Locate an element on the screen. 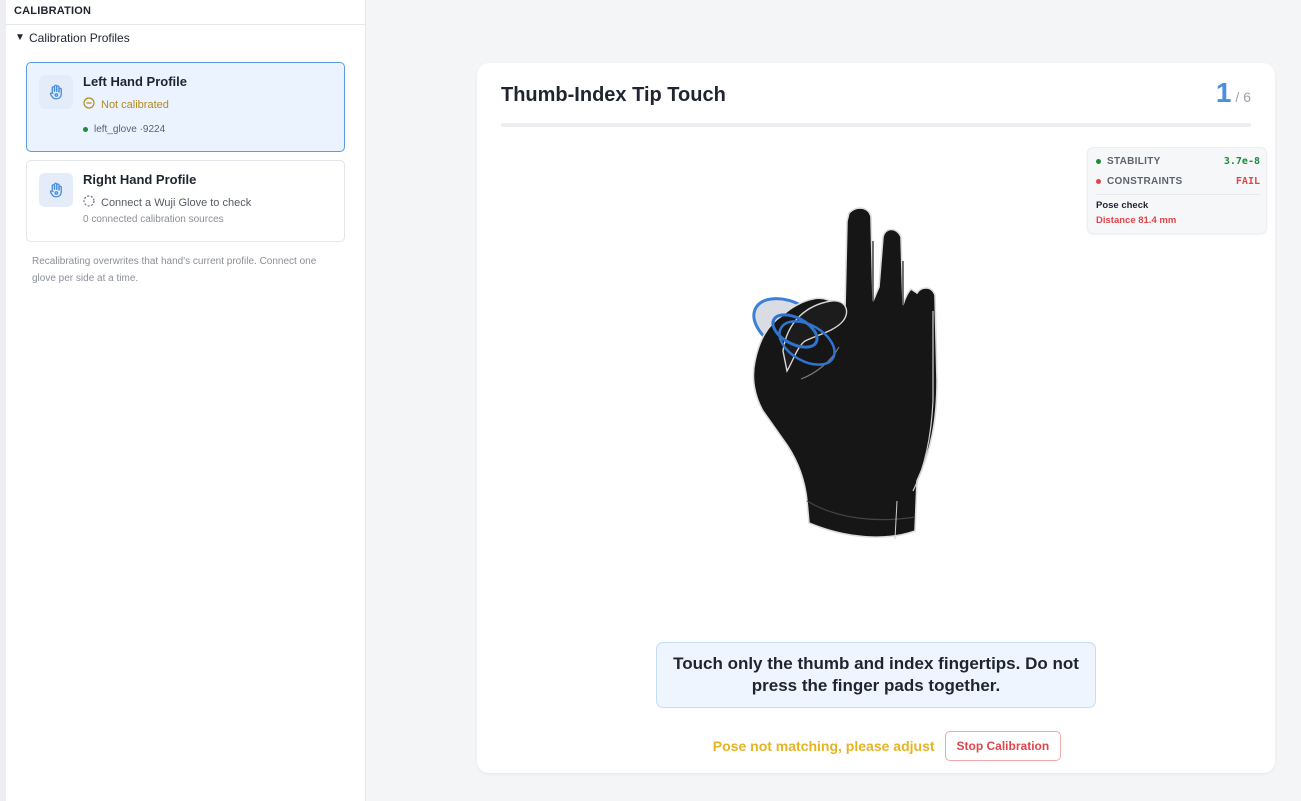 This screenshot has height=801, width=1301. step-counter: 1 / 6 is located at coordinates (1233, 93).